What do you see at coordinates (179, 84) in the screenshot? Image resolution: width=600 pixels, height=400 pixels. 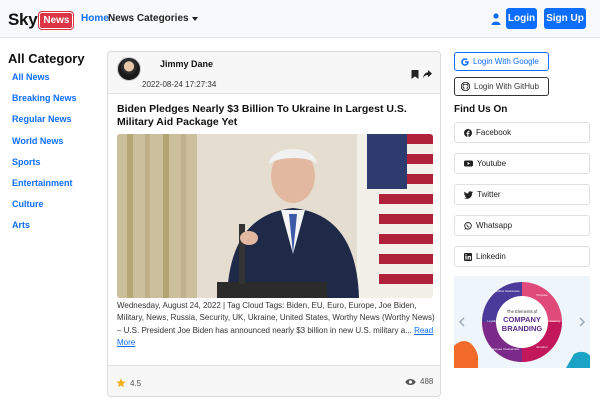 I see `post-timestamp: 2022-08-24 17:27:34` at bounding box center [179, 84].